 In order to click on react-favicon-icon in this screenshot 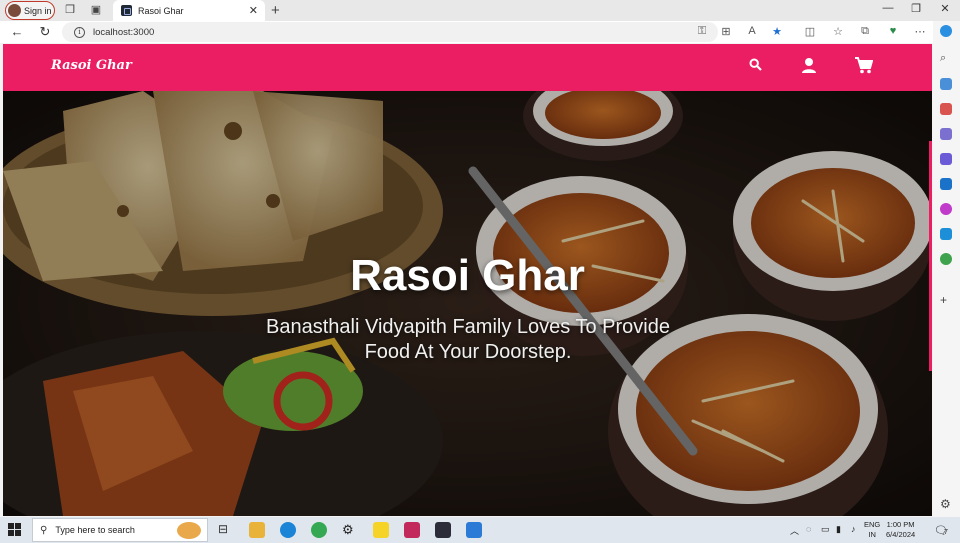, I will do `click(126, 10)`.